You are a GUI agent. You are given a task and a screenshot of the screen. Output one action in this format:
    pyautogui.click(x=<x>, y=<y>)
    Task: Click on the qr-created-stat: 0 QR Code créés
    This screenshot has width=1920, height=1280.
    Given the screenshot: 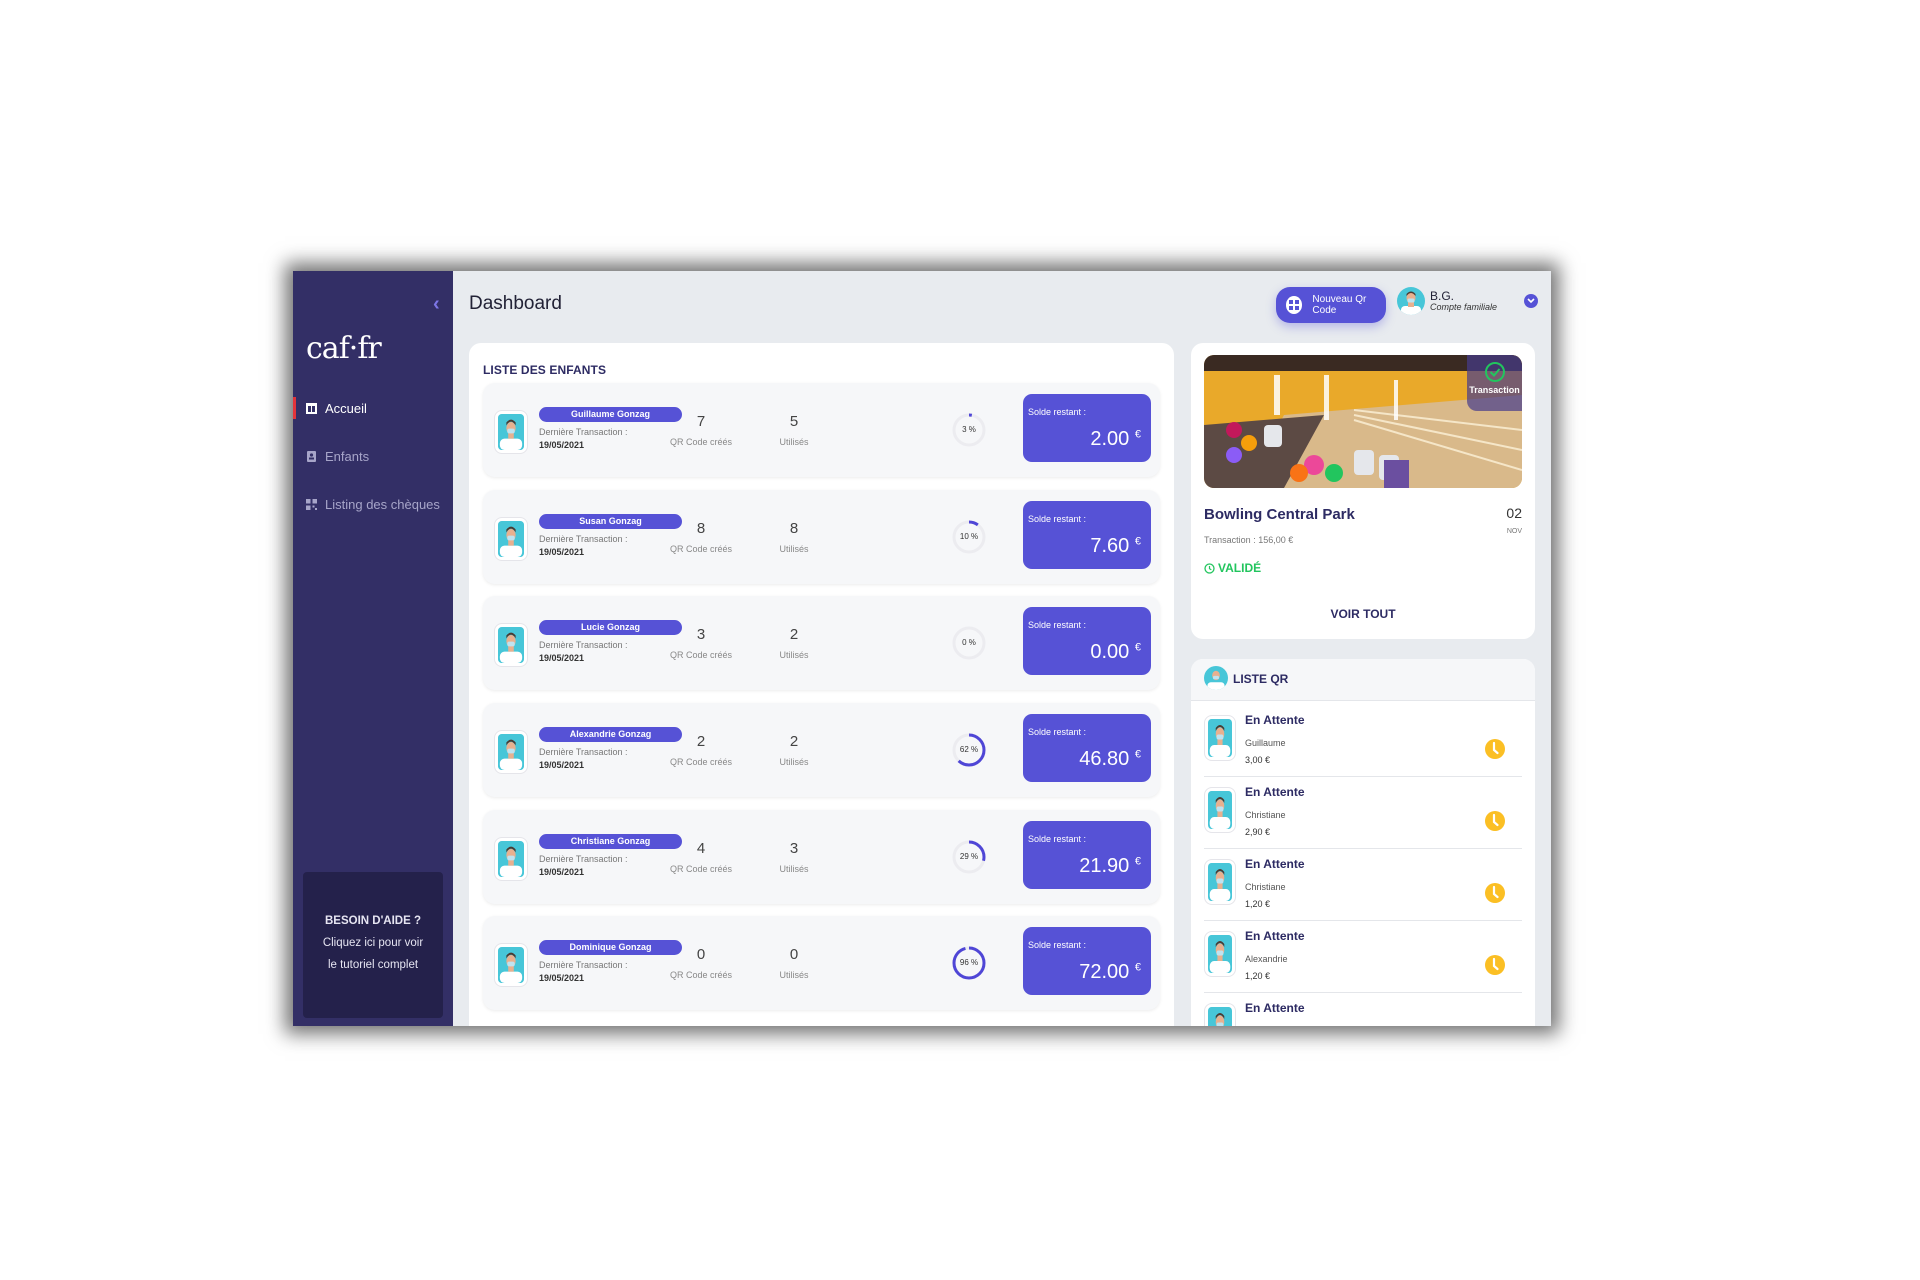 What is the action you would take?
    pyautogui.click(x=701, y=963)
    